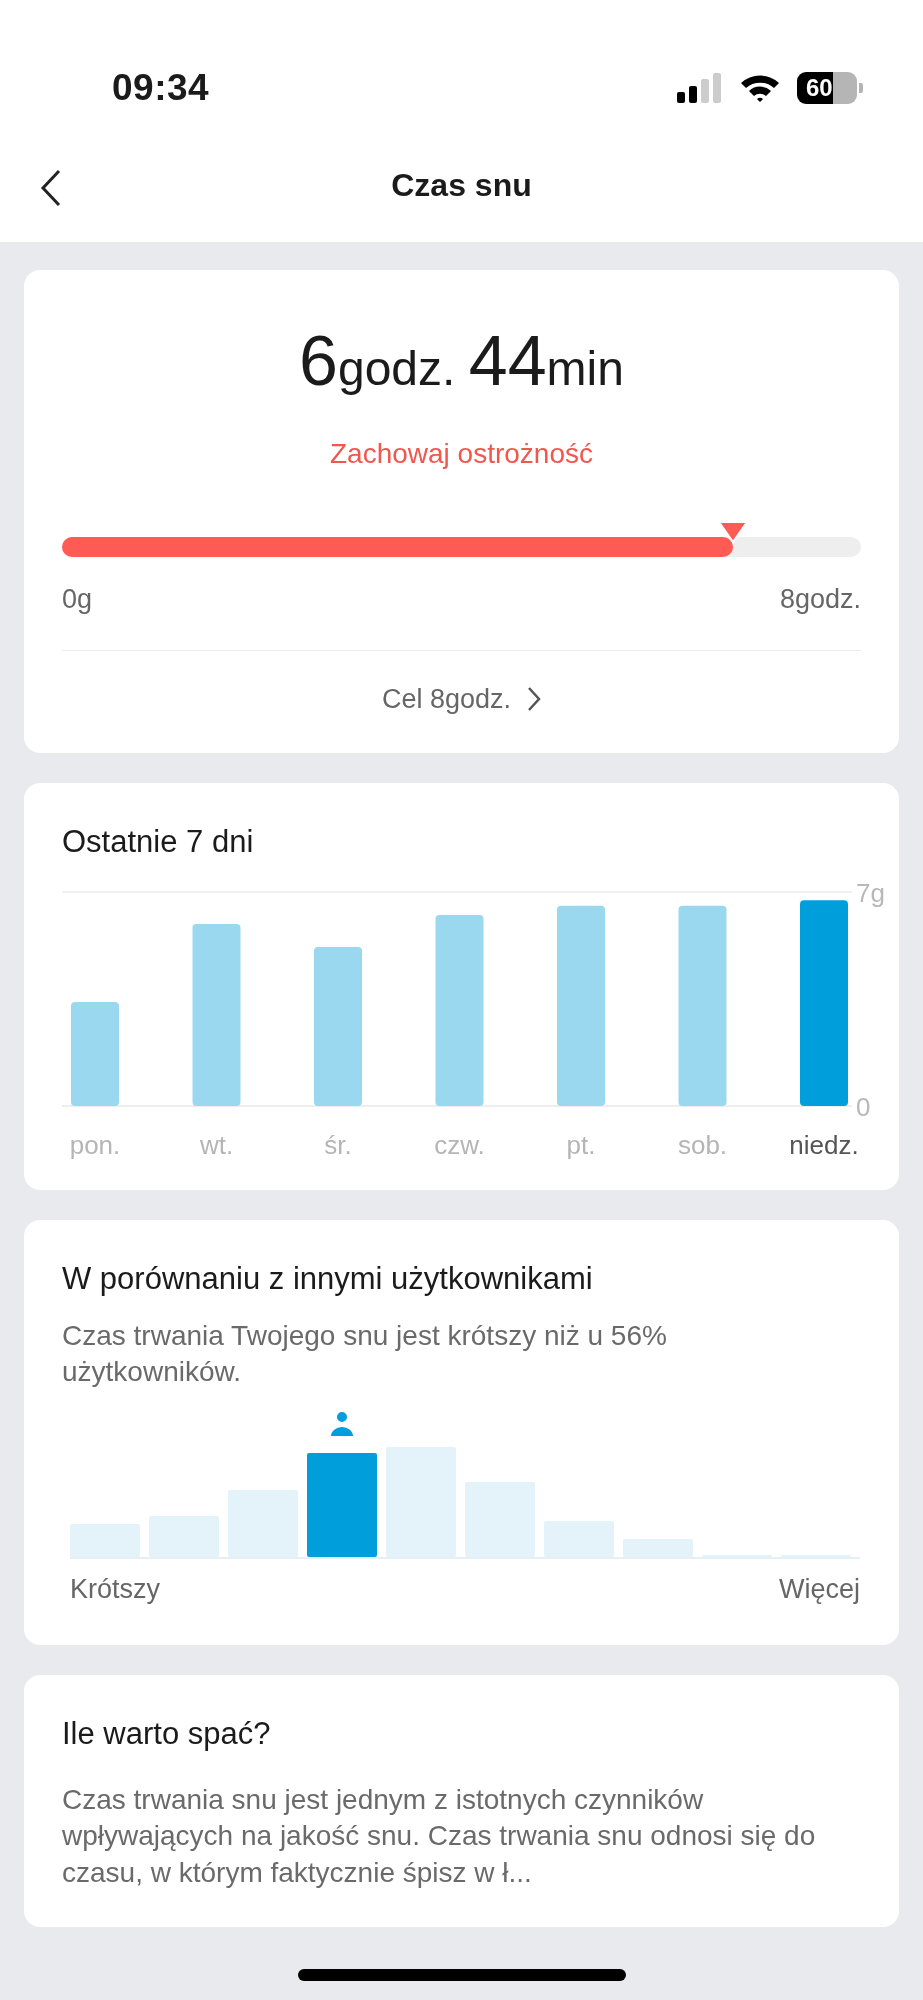 Image resolution: width=923 pixels, height=2000 pixels. I want to click on day-label: niedz., so click(824, 1144).